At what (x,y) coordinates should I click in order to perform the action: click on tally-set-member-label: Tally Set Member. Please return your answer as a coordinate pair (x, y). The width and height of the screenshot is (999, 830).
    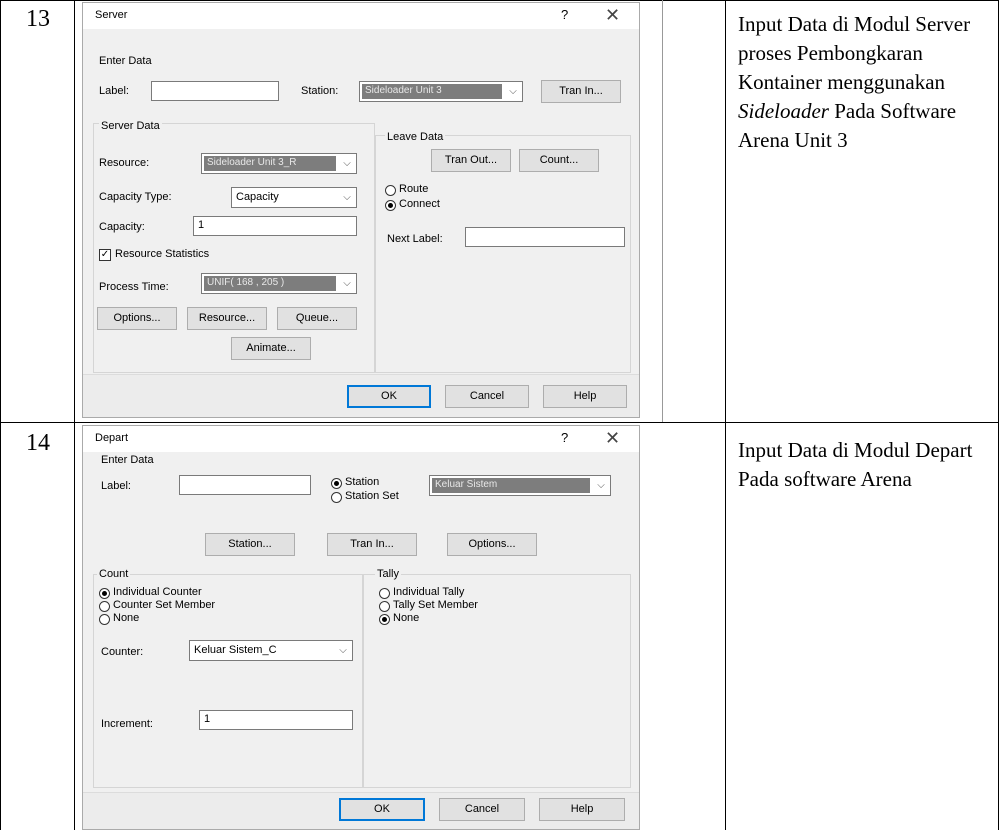
    Looking at the image, I should click on (435, 605).